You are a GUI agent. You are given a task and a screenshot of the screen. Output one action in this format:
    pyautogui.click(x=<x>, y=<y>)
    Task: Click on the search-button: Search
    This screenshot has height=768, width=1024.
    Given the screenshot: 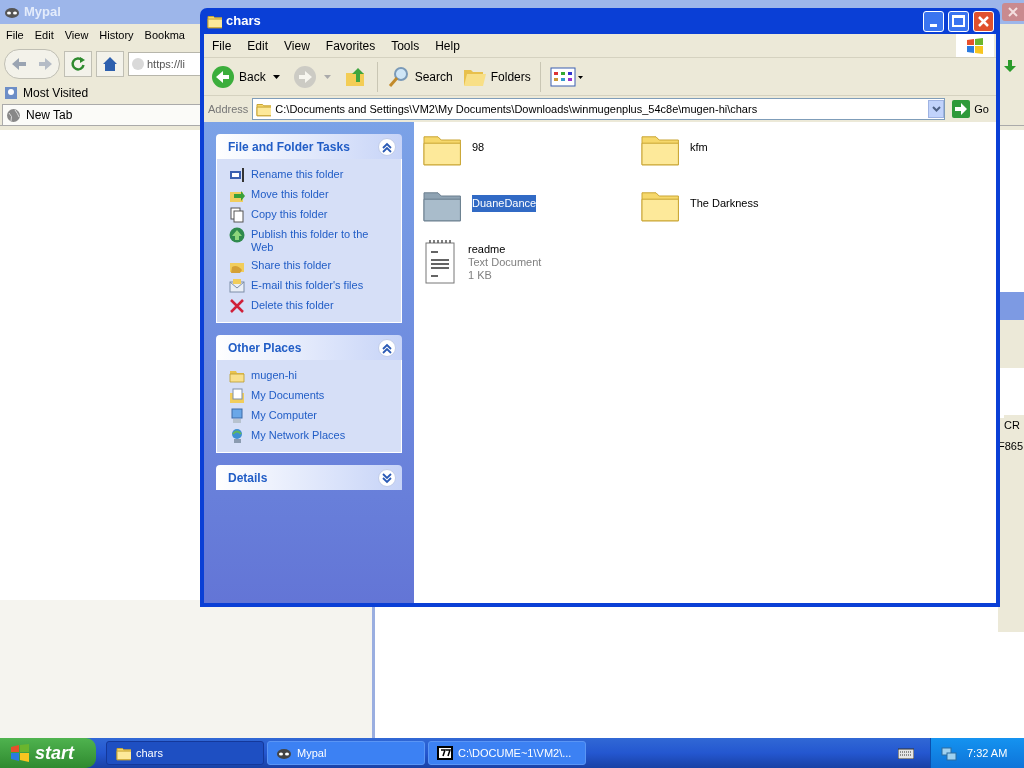 What is the action you would take?
    pyautogui.click(x=419, y=76)
    